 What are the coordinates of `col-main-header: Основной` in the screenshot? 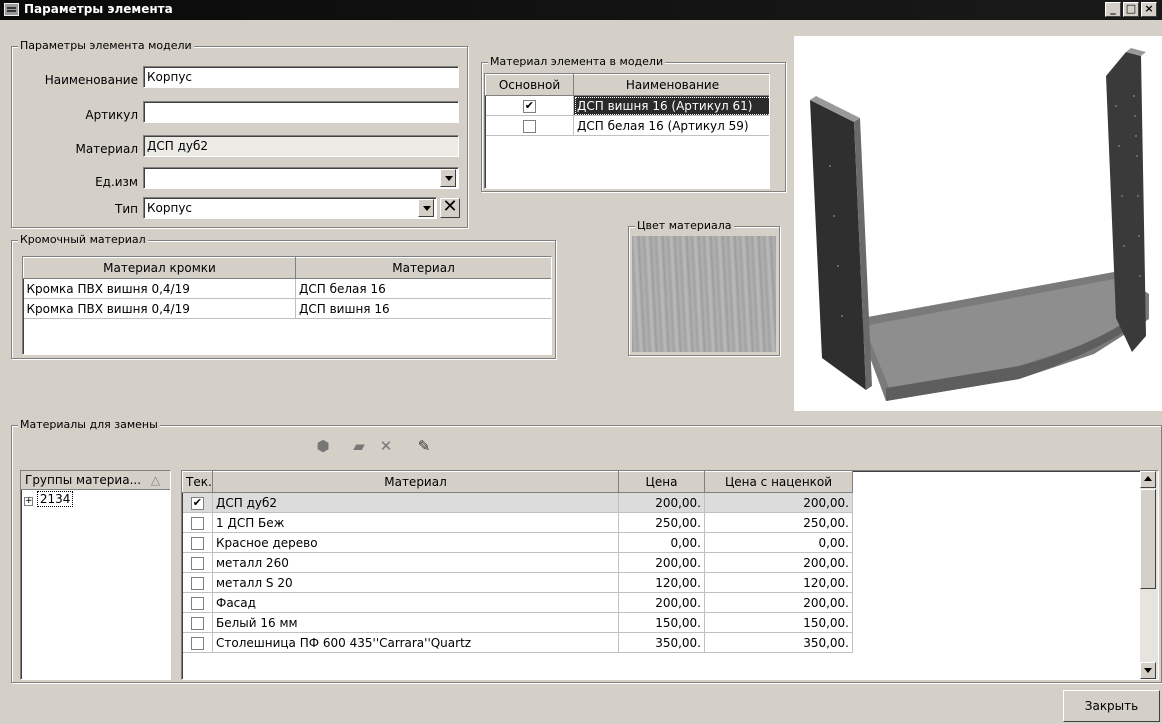 It's located at (529, 85).